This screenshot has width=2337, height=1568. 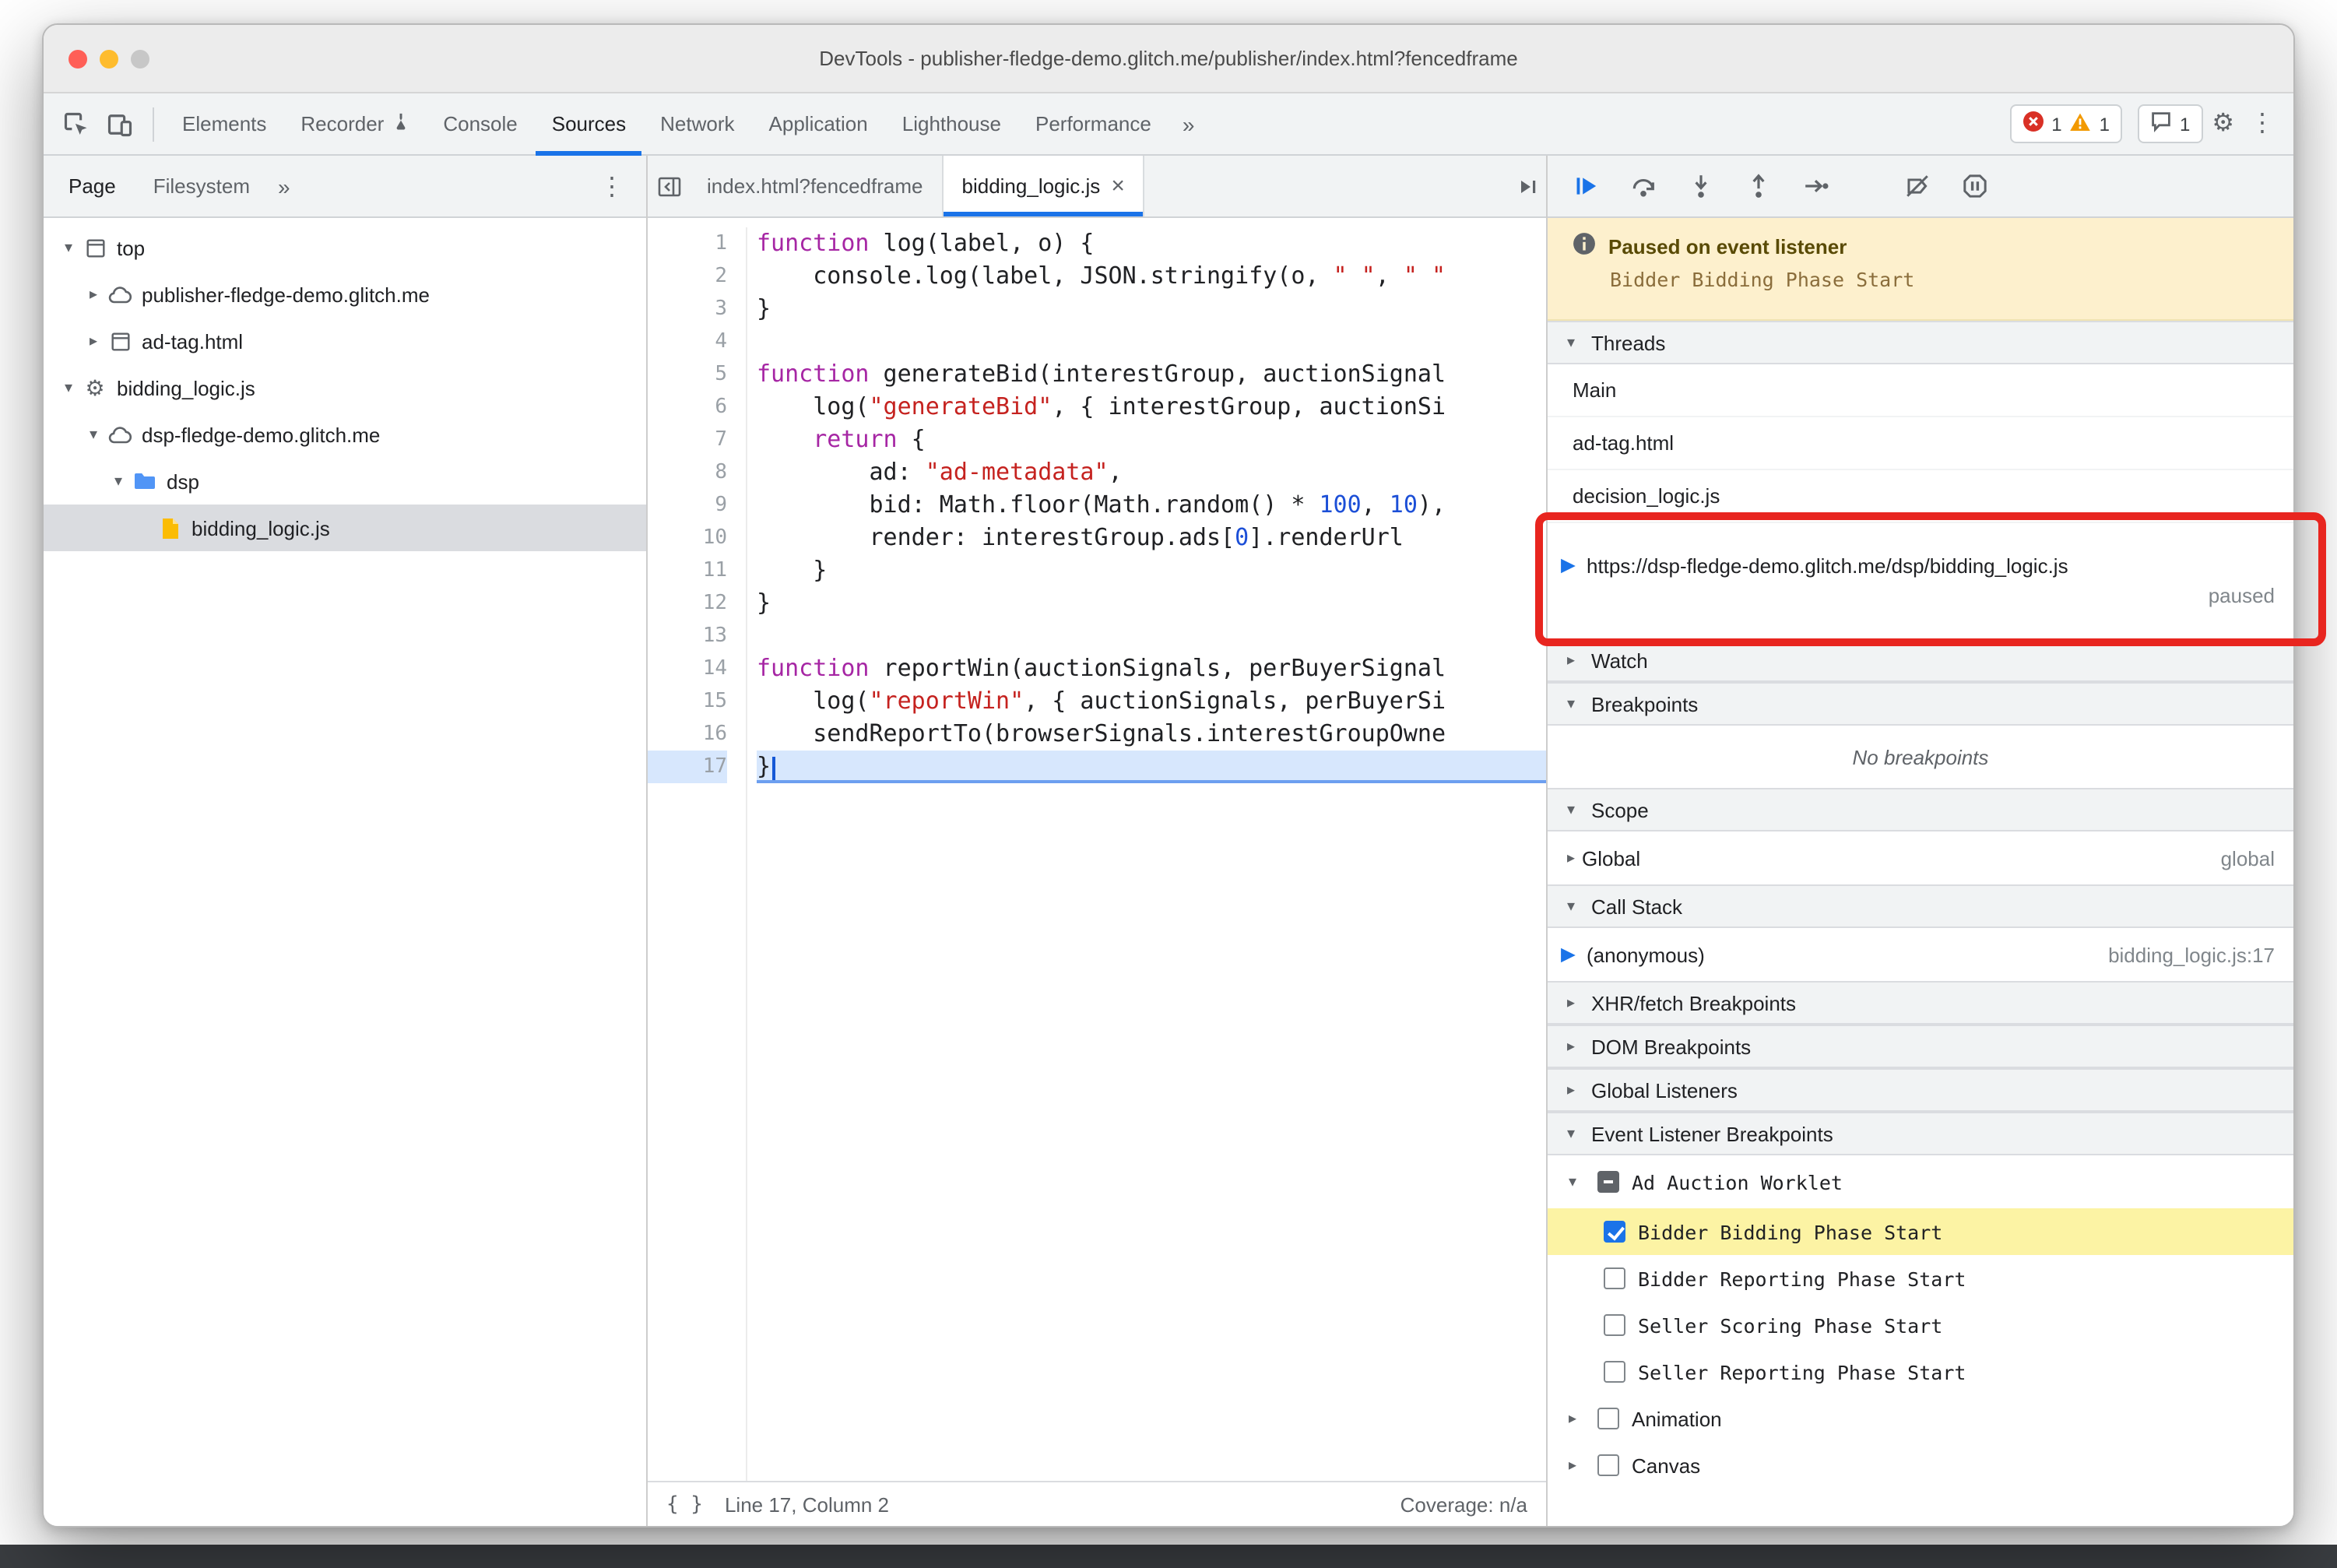 What do you see at coordinates (345, 528) in the screenshot?
I see `tree-item-bidding-logic-file: bidding_logic.js` at bounding box center [345, 528].